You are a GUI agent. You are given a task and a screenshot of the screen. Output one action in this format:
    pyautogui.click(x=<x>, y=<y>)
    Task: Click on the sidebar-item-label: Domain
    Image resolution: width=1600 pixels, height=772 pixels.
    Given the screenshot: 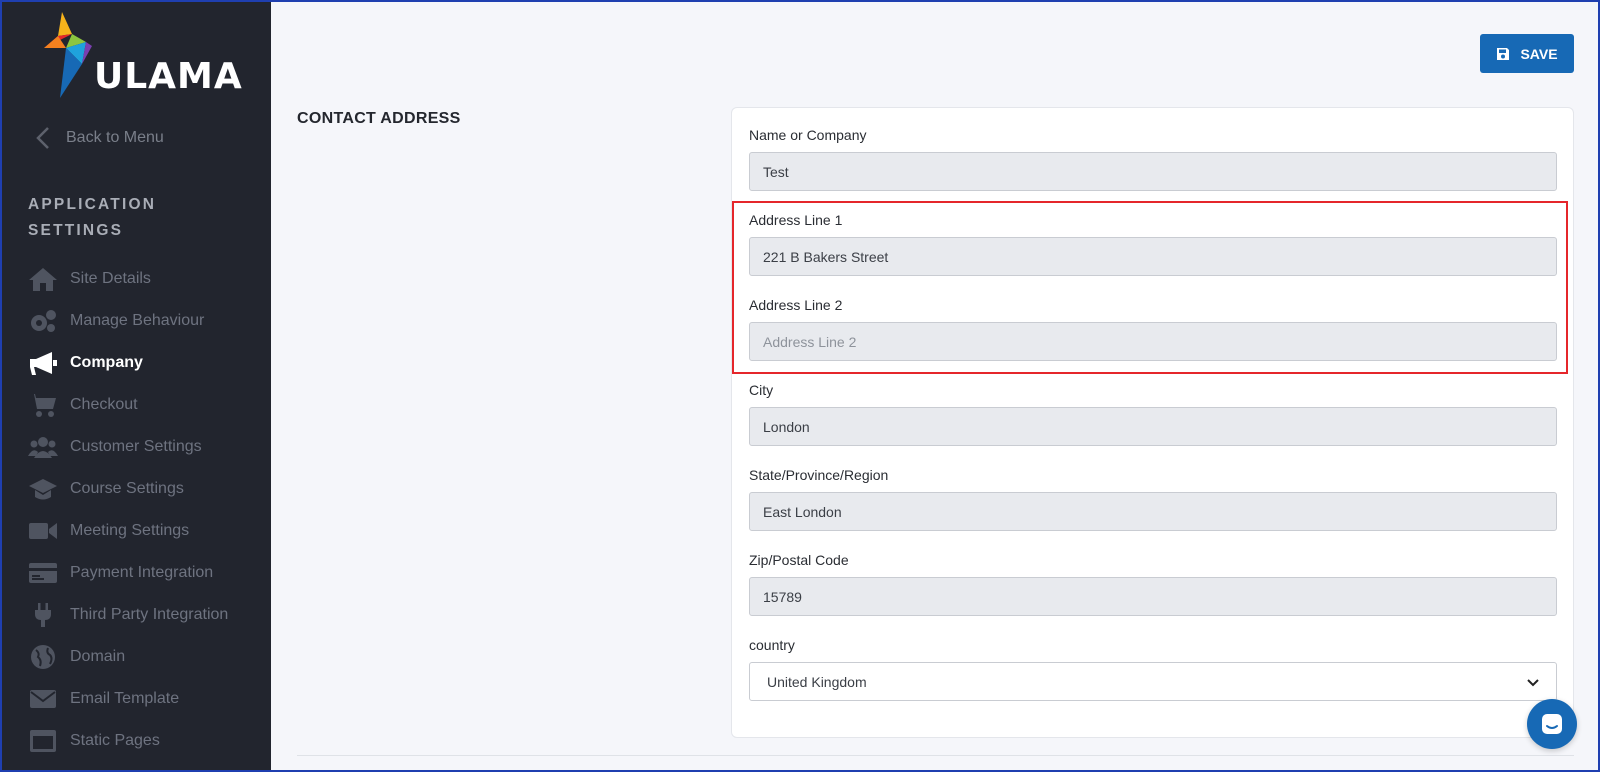 What is the action you would take?
    pyautogui.click(x=98, y=656)
    